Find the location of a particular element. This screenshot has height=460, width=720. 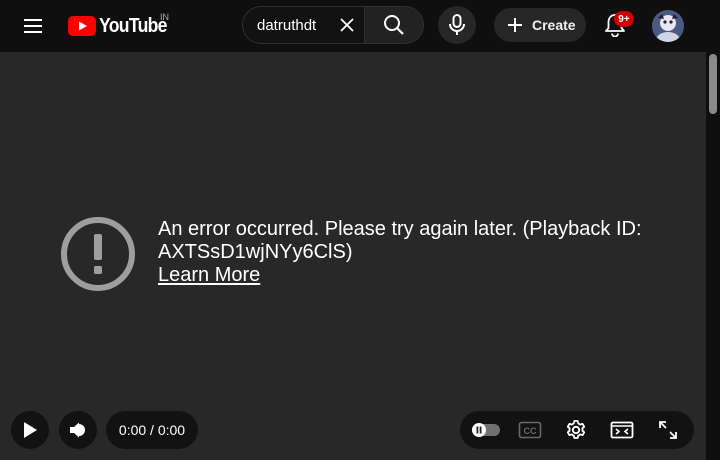

subtitles-label: CC is located at coordinates (530, 431).